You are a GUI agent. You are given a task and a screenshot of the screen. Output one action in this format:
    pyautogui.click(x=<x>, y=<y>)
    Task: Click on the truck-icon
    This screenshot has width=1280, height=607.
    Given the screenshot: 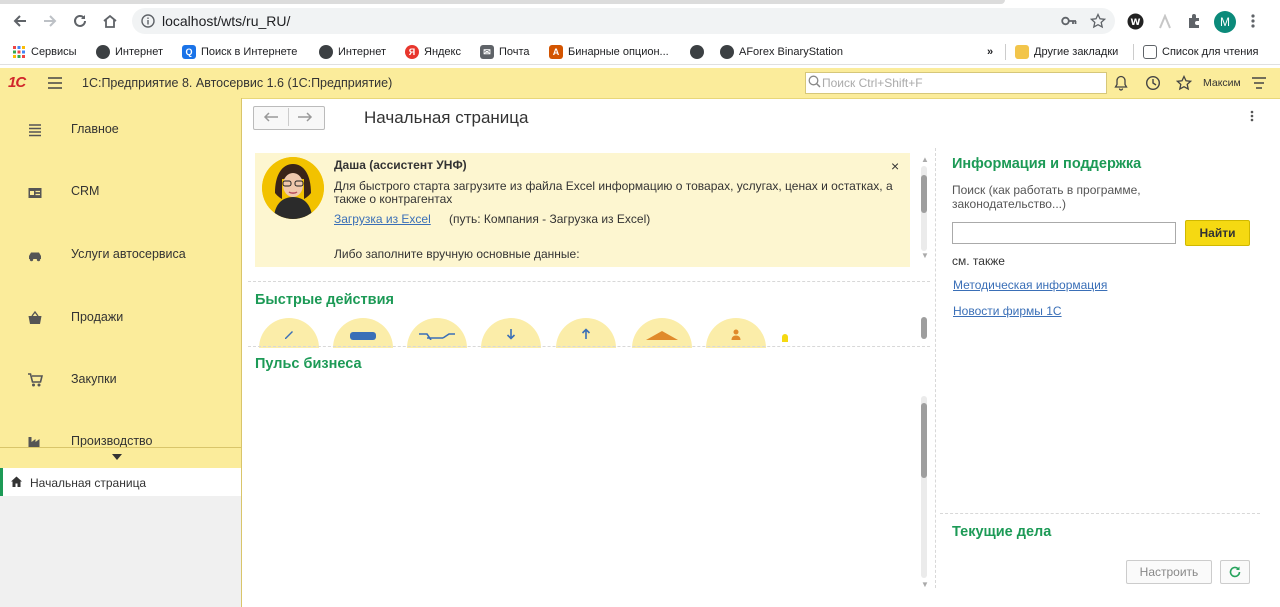 What is the action you would take?
    pyautogui.click(x=363, y=336)
    